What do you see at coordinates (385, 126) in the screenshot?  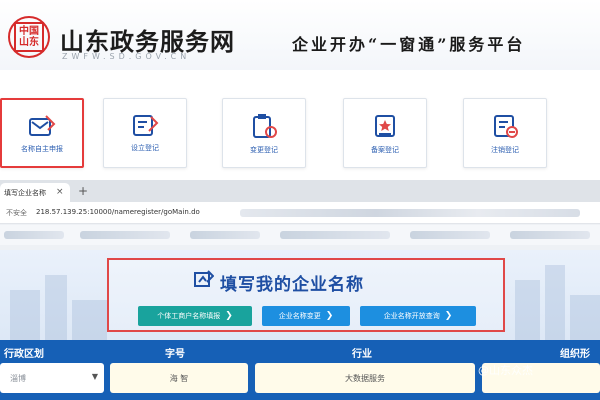 I see `star-certificate-icon` at bounding box center [385, 126].